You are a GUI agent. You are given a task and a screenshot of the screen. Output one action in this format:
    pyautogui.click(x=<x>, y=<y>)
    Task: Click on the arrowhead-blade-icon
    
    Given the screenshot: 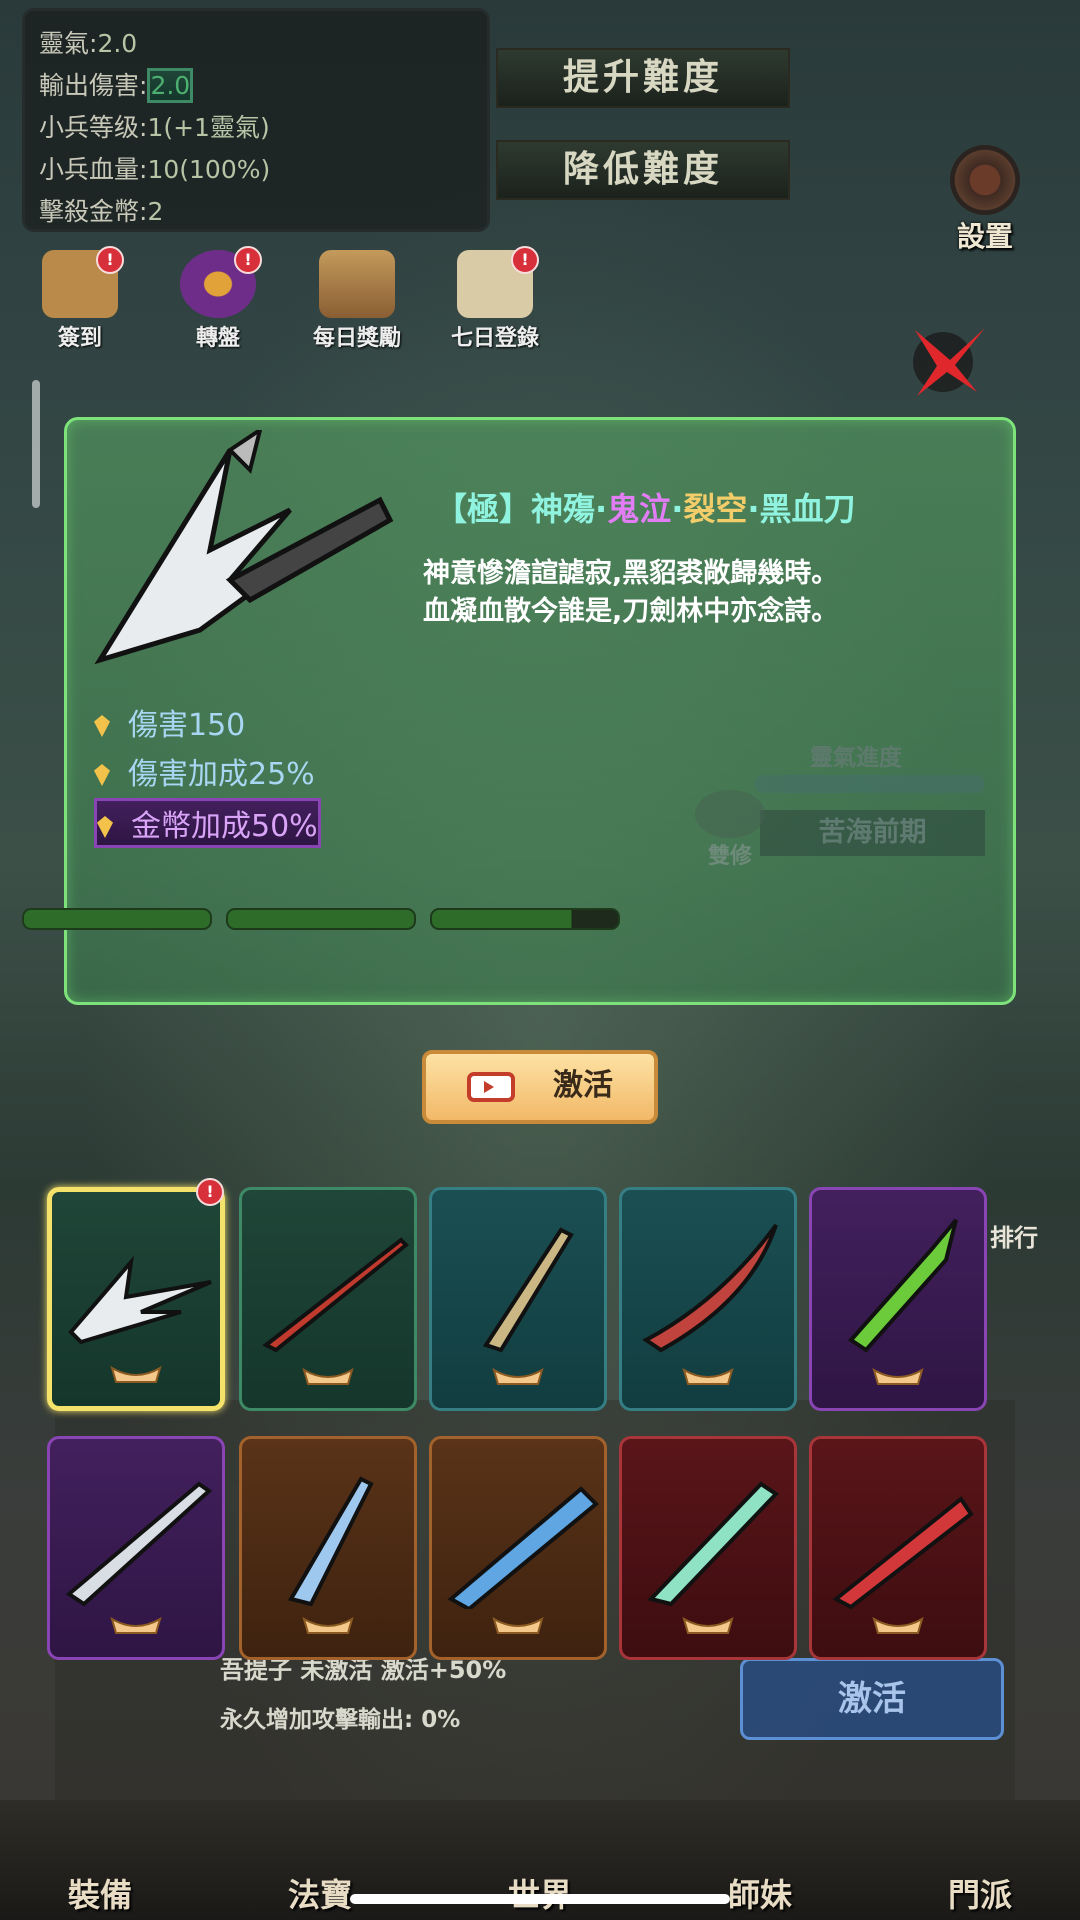 What is the action you would take?
    pyautogui.click(x=140, y=1300)
    